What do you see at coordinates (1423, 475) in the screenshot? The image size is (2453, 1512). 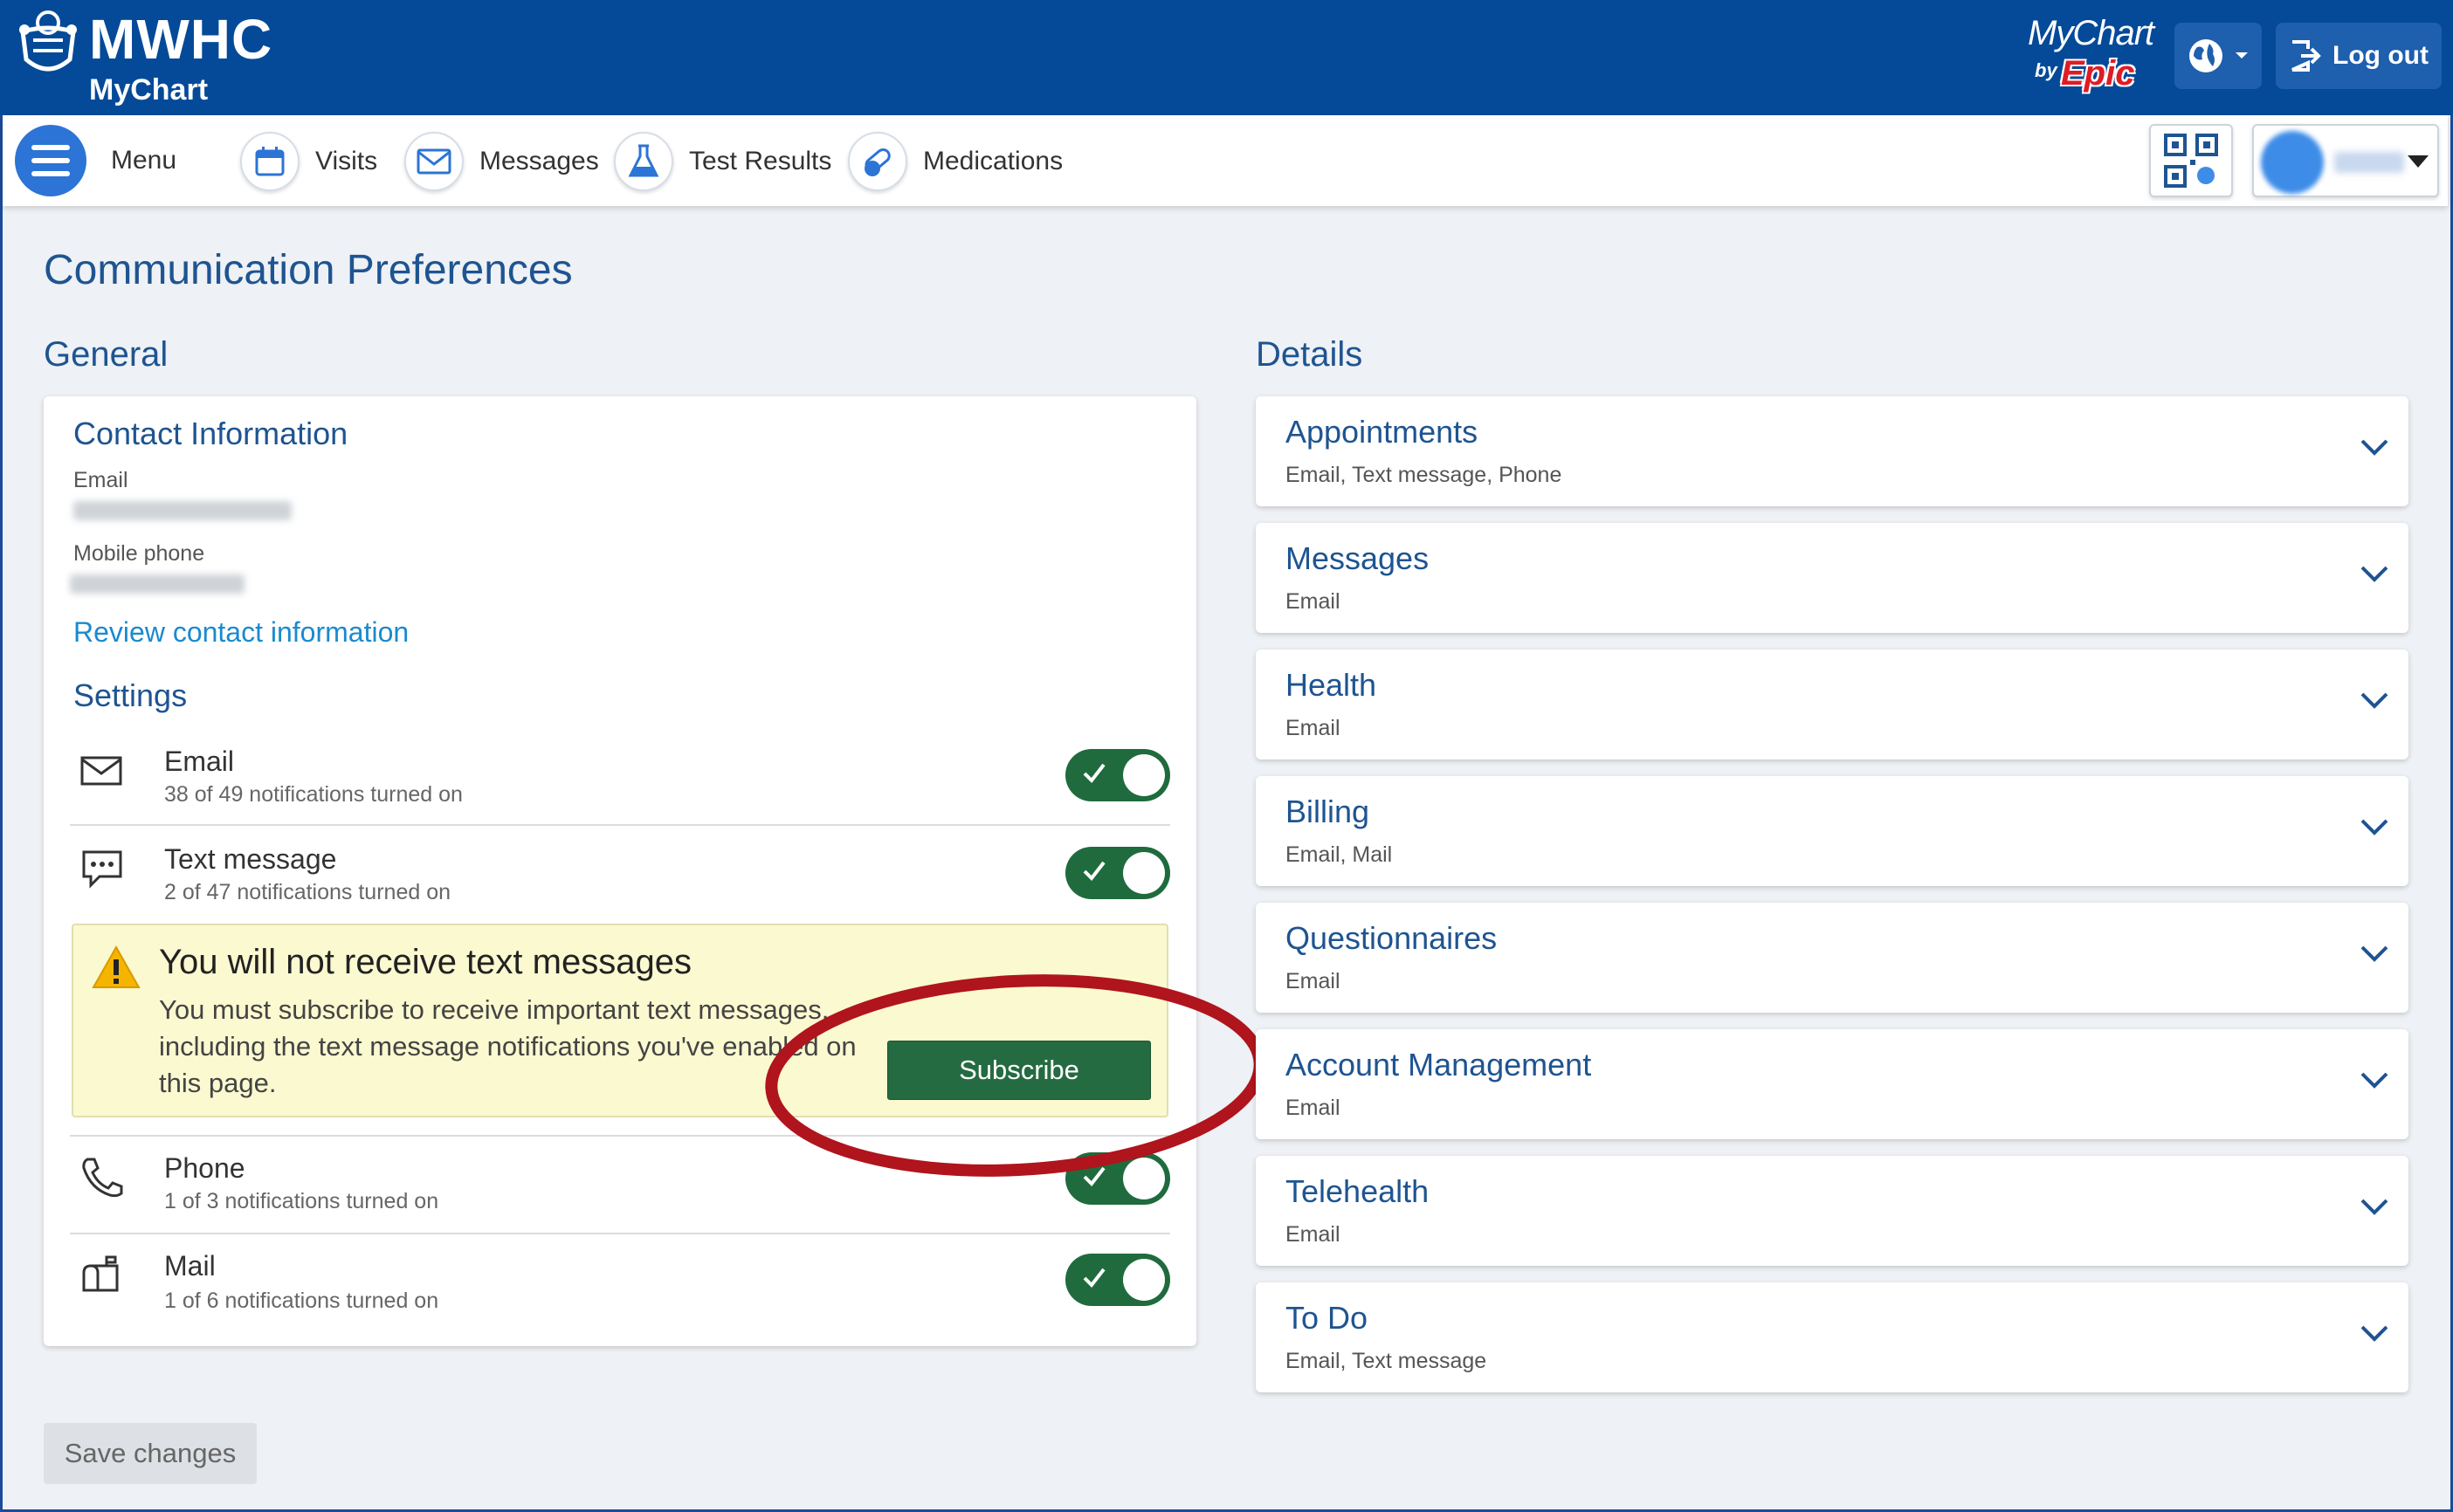 I see `detail-channels: Email, Text message, Phone` at bounding box center [1423, 475].